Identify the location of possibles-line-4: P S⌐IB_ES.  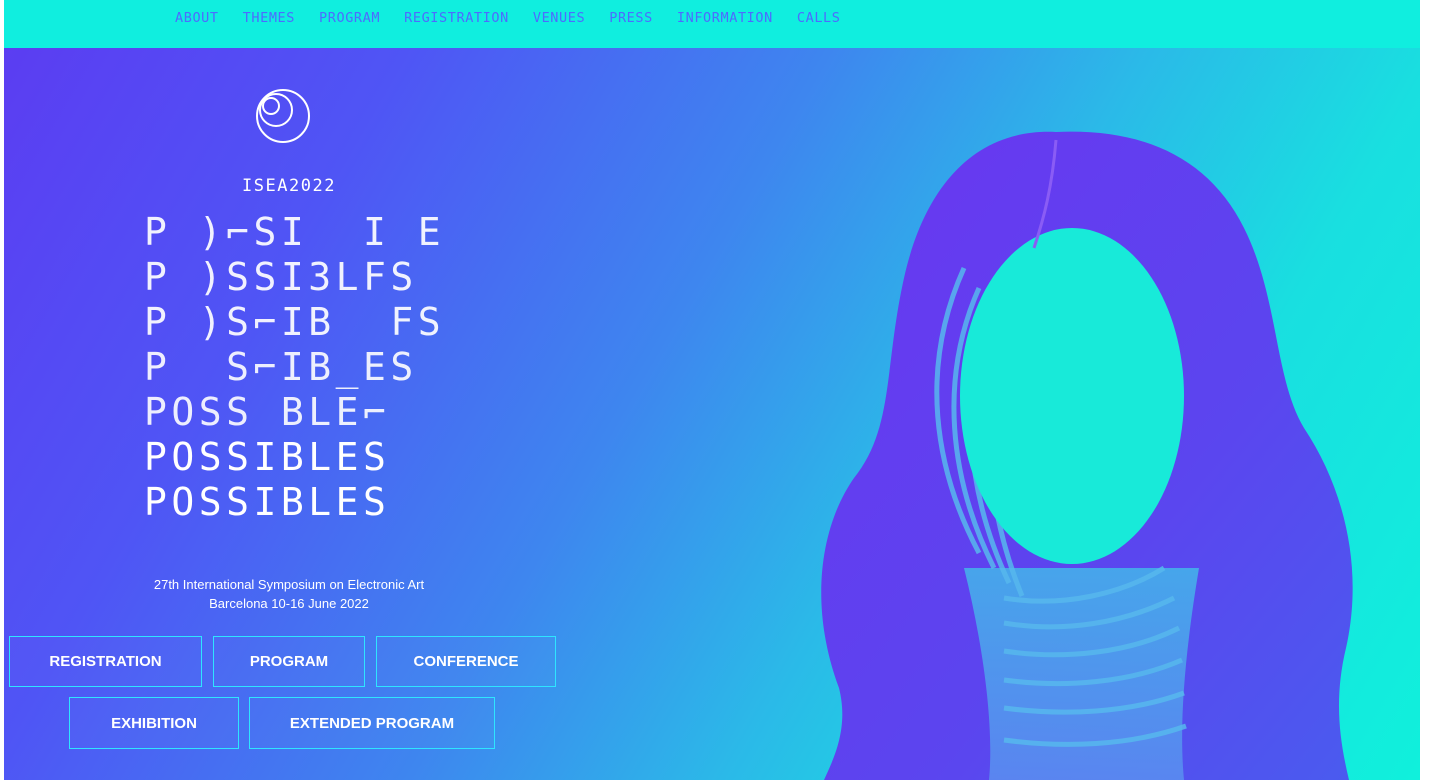
(281, 367).